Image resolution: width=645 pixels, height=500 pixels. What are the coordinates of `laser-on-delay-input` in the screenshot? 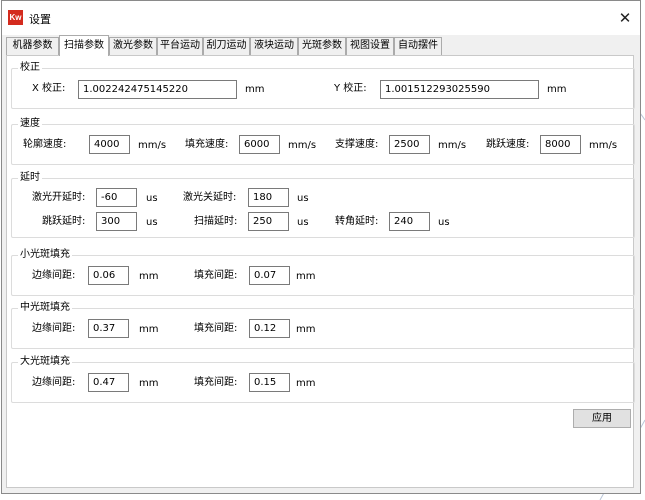 It's located at (116, 197).